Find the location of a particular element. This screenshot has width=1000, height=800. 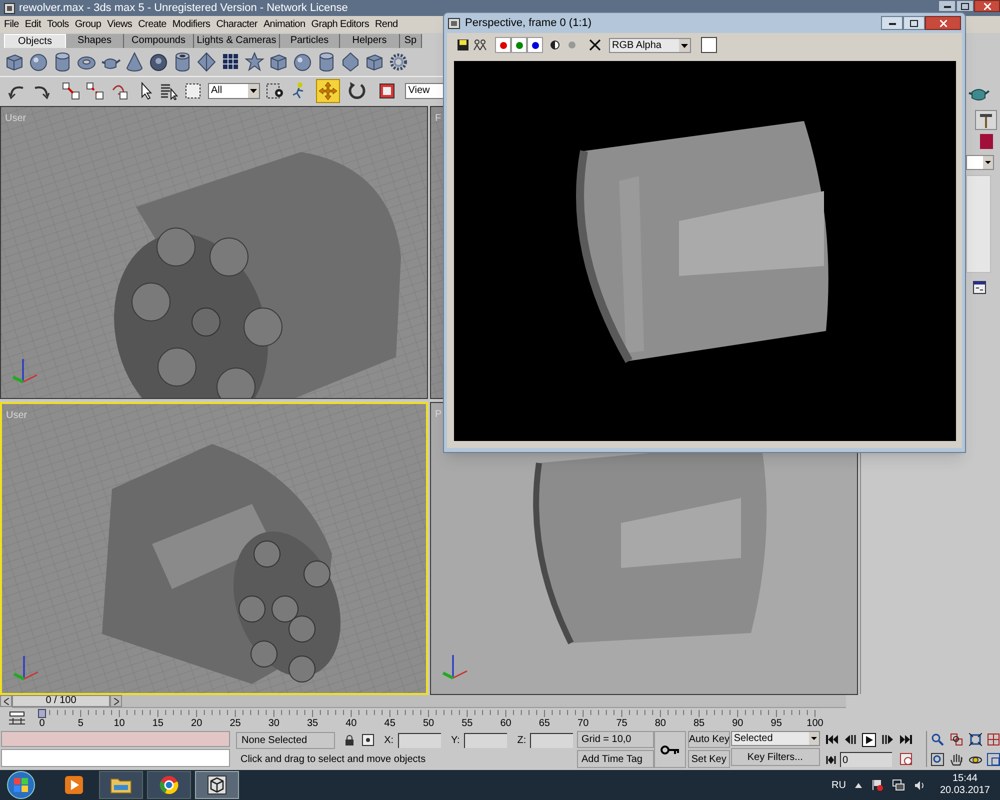

zoom-extents-icon is located at coordinates (975, 739).